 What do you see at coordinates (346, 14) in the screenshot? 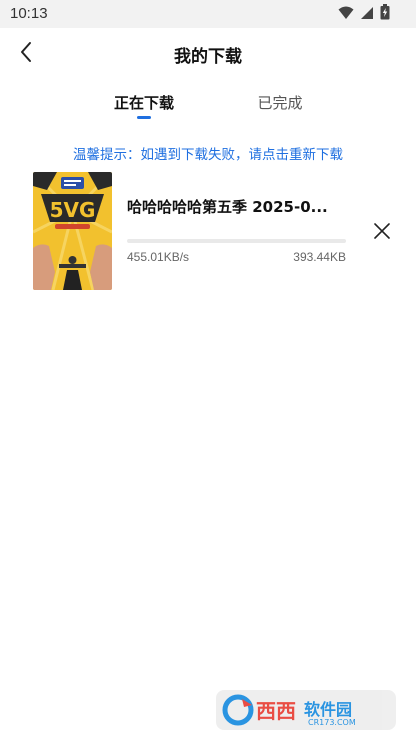
I see `wifi-icon` at bounding box center [346, 14].